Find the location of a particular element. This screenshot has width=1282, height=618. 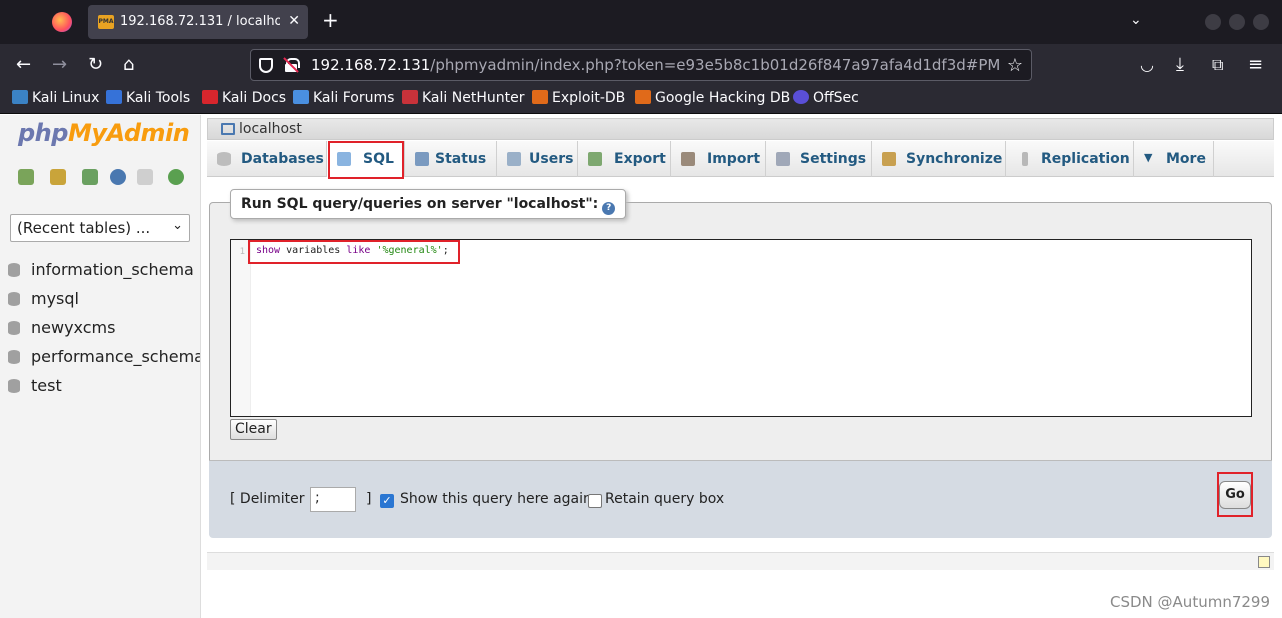

replication-icon is located at coordinates (1025, 159).